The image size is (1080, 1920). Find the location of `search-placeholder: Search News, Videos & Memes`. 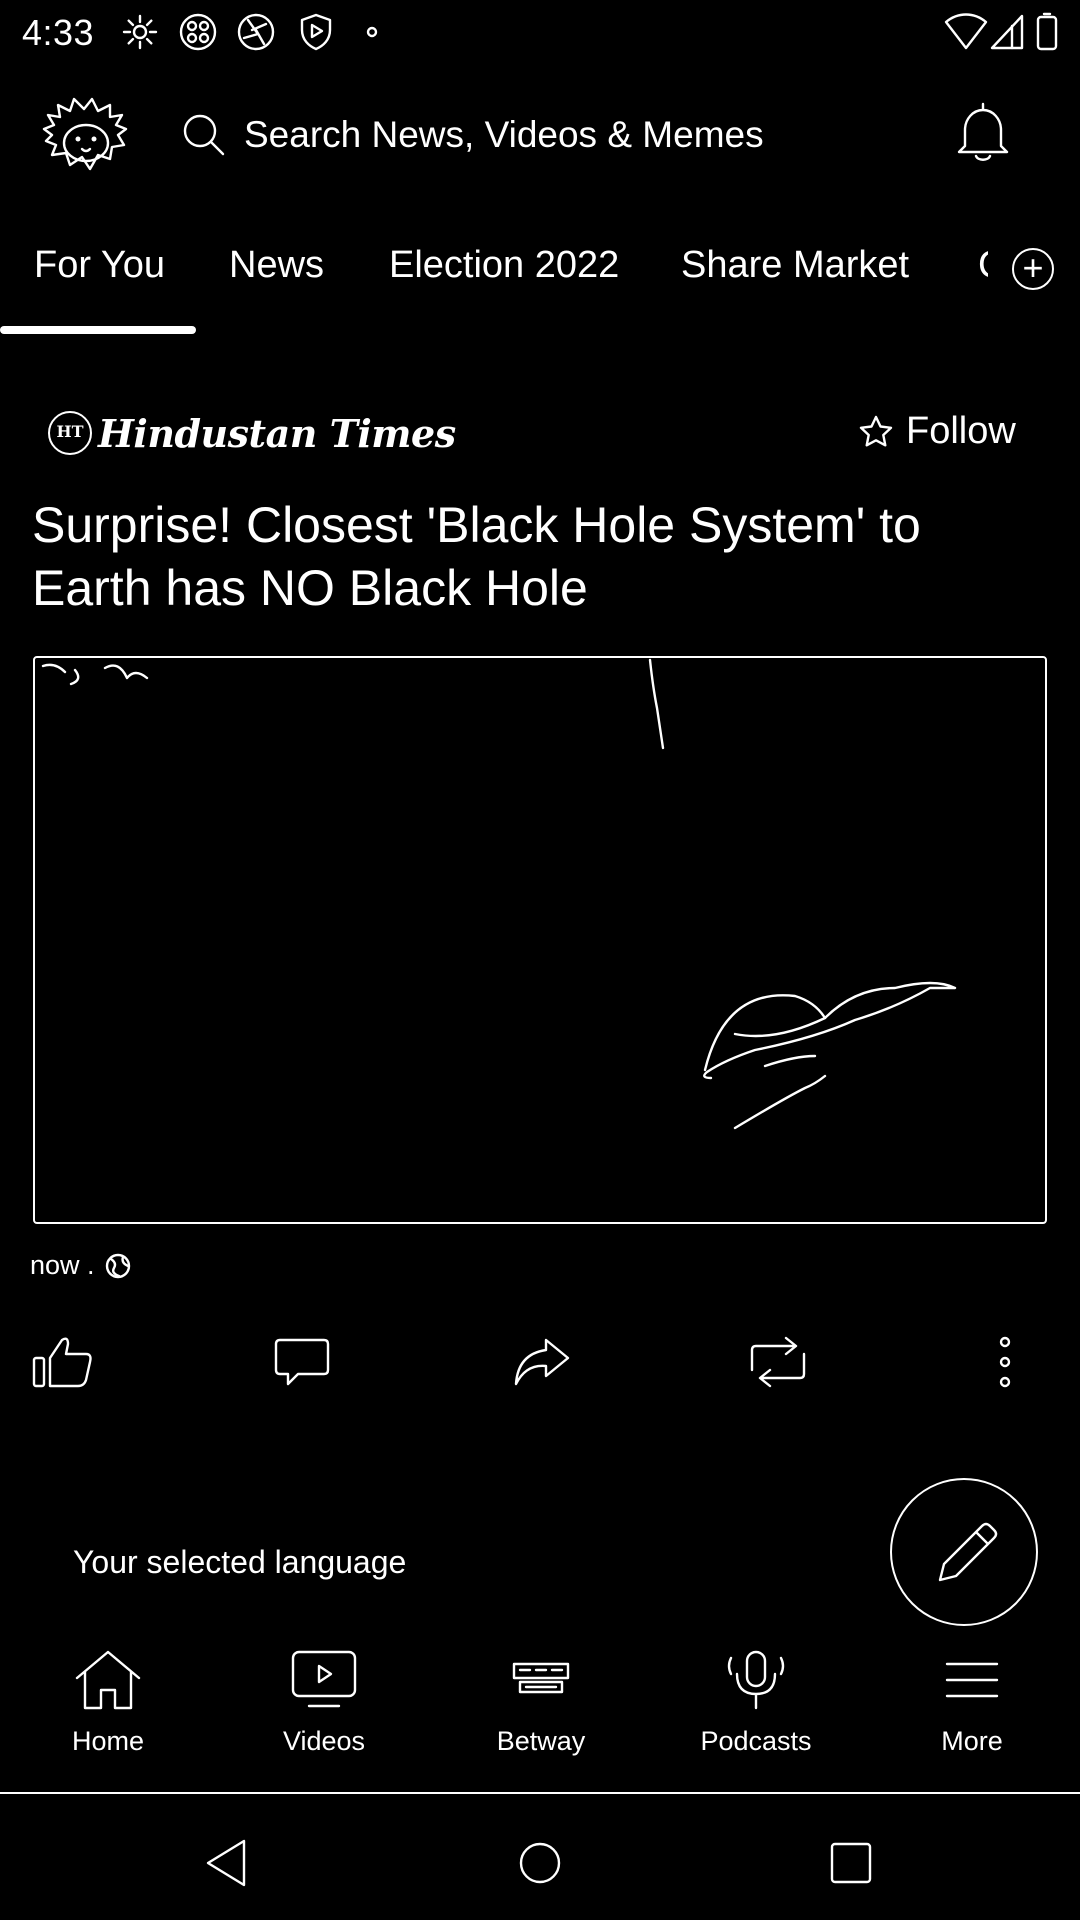

search-placeholder: Search News, Videos & Memes is located at coordinates (504, 134).